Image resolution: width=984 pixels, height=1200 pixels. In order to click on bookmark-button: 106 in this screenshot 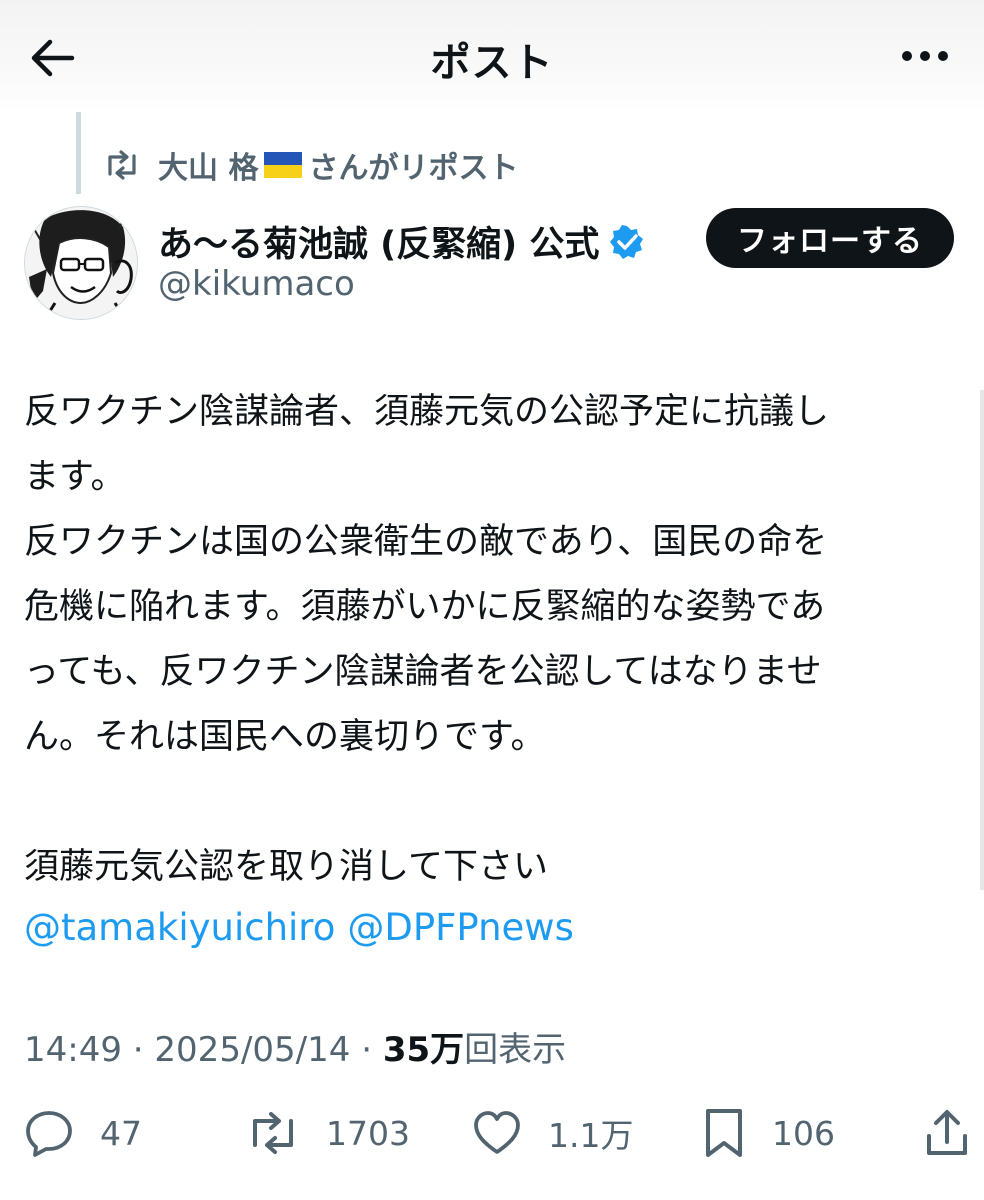, I will do `click(768, 1133)`.